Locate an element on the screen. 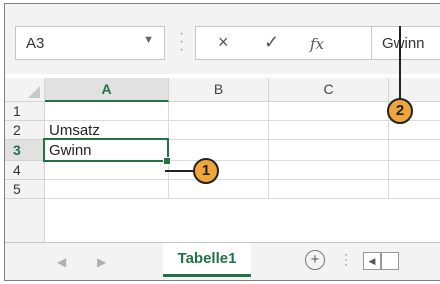 This screenshot has width=440, height=284. cell-c1 is located at coordinates (329, 111).